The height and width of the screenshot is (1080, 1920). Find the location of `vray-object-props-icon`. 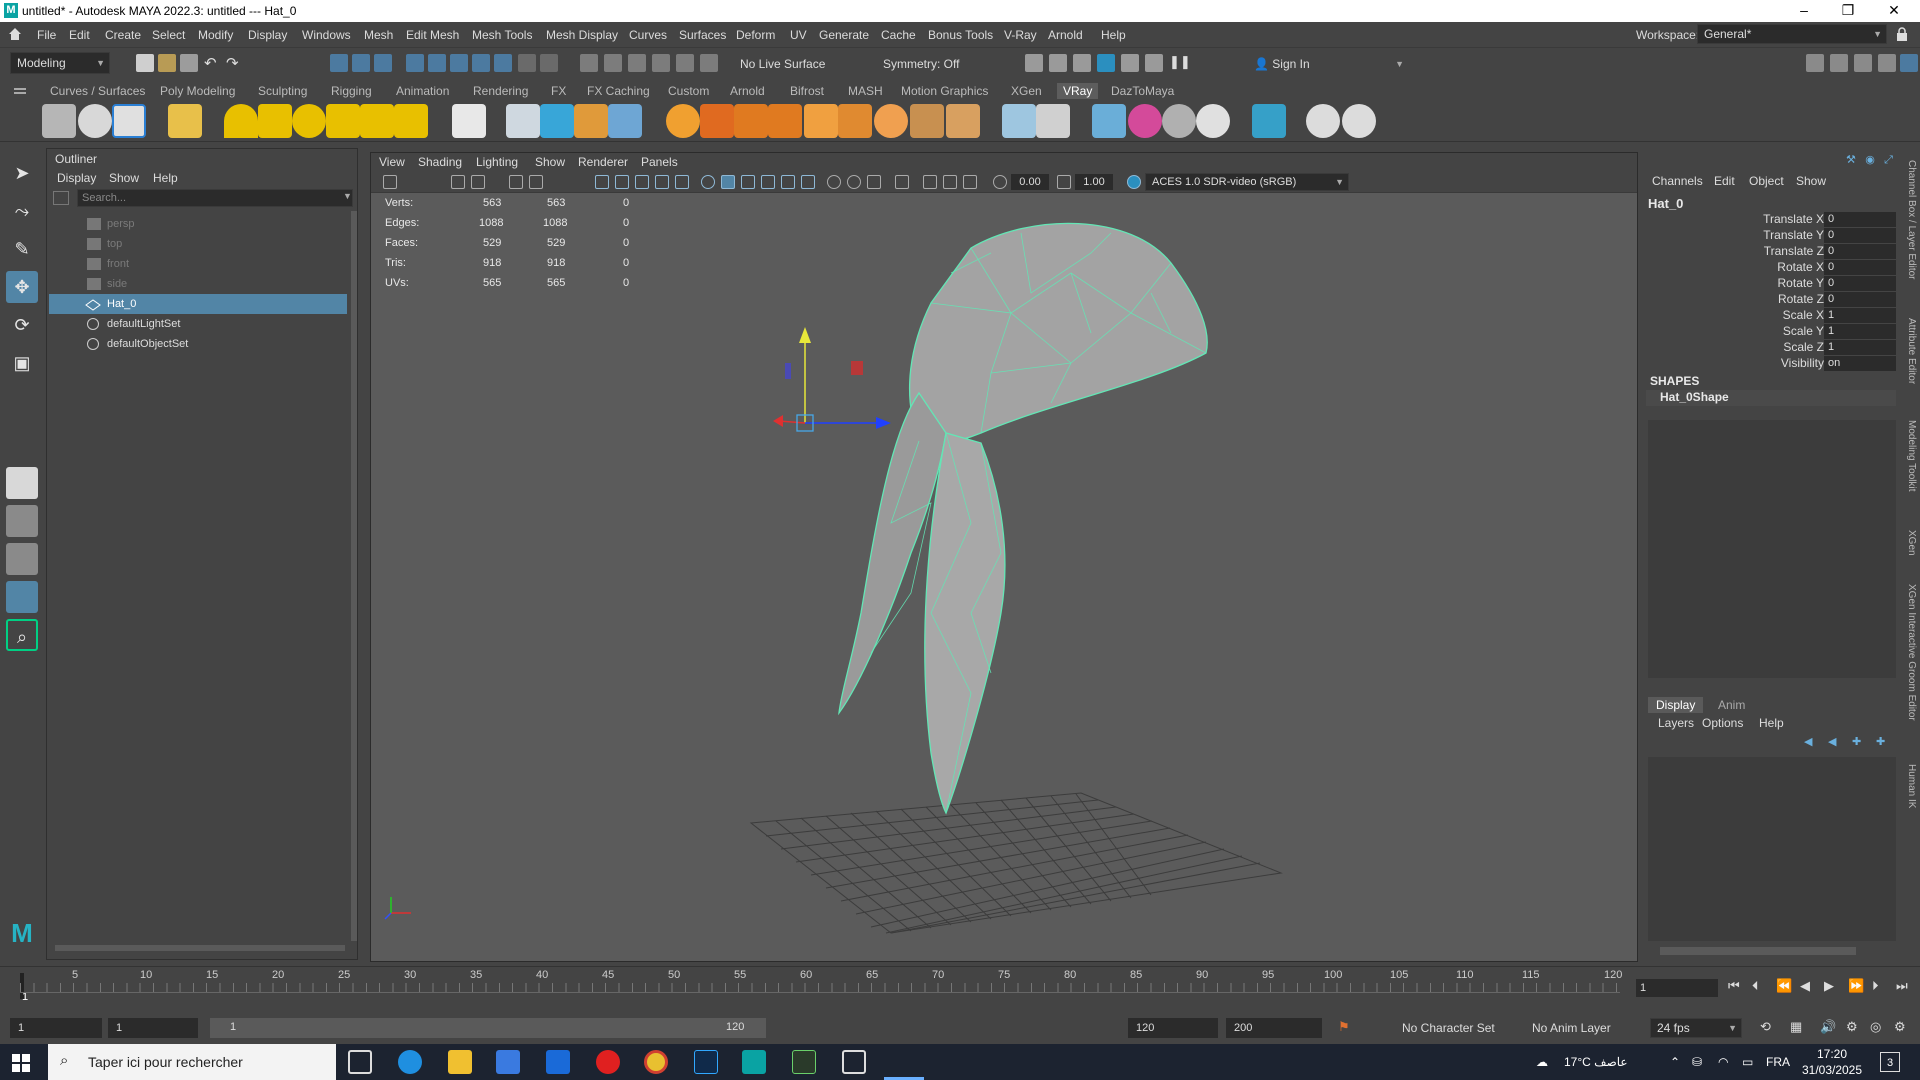

vray-object-props-icon is located at coordinates (751, 121).